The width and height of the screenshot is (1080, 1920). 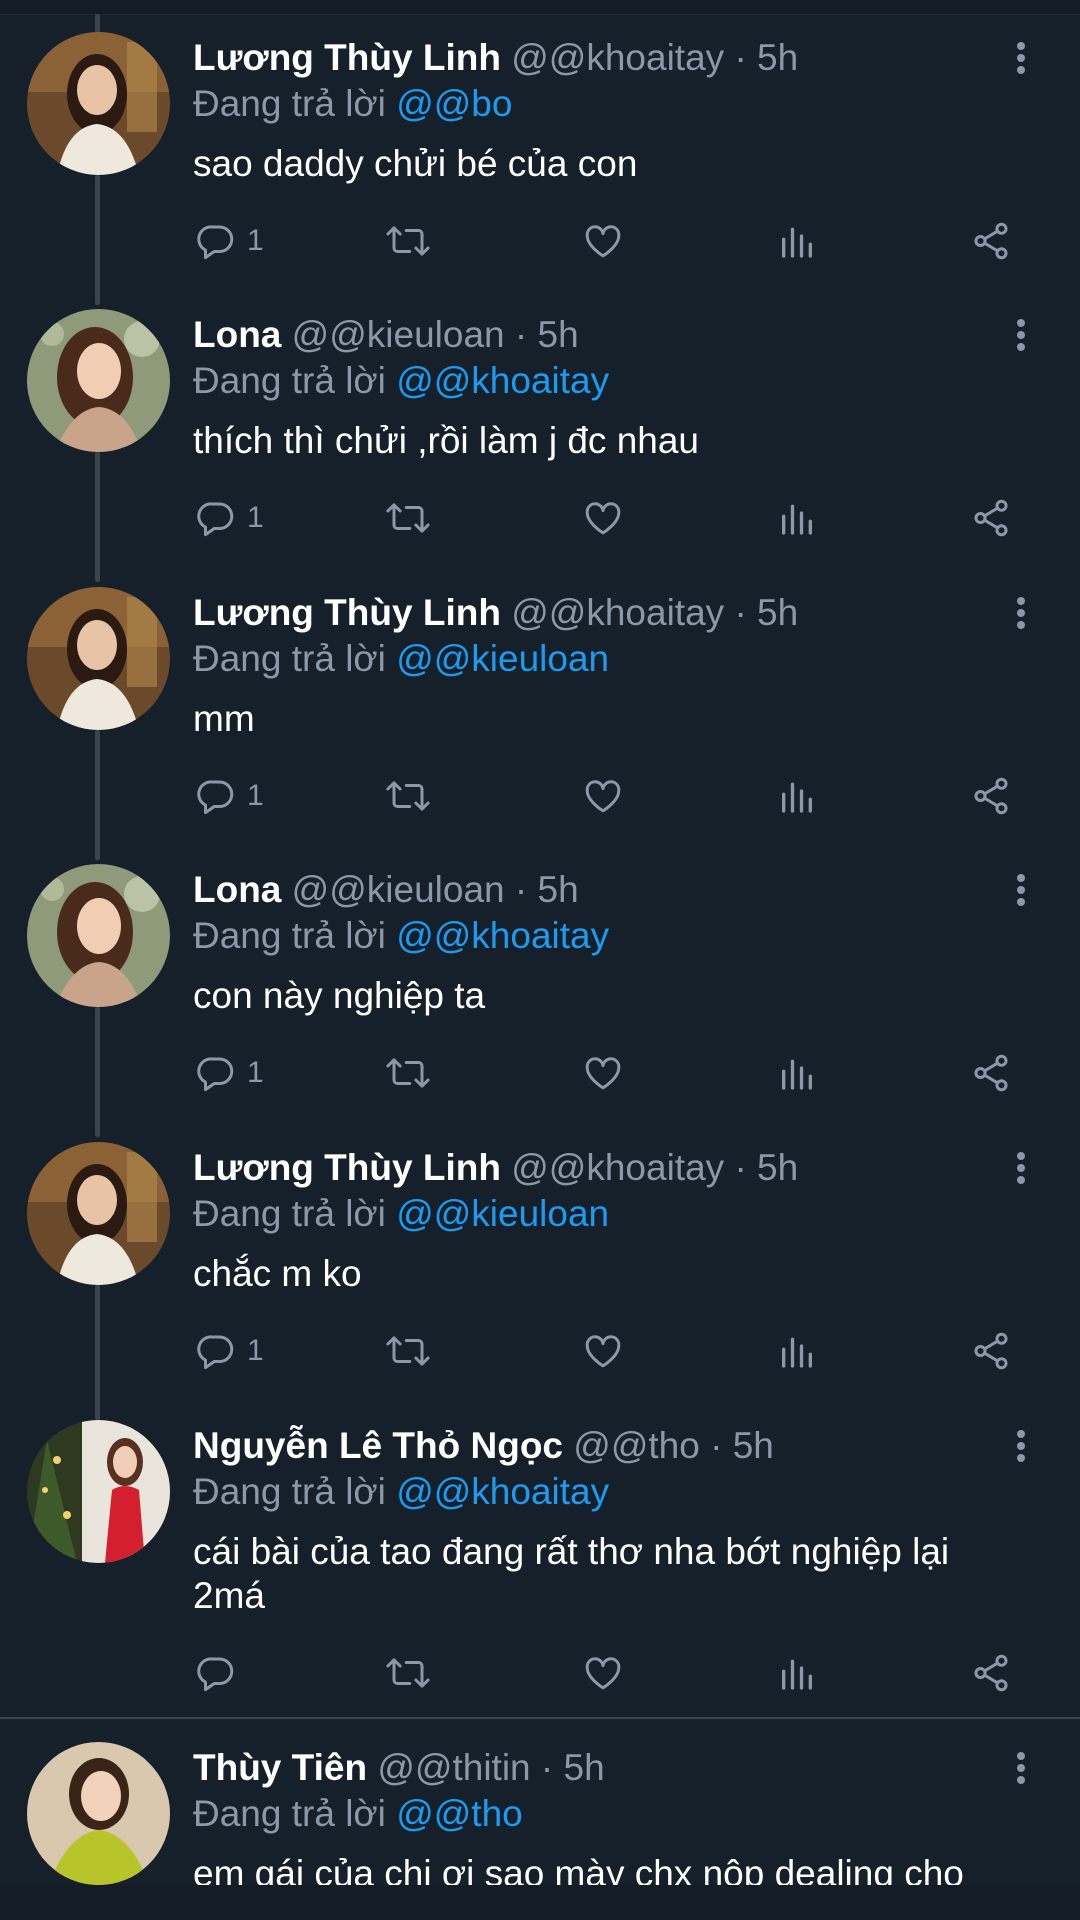 I want to click on tweet-text: mm, so click(x=224, y=718).